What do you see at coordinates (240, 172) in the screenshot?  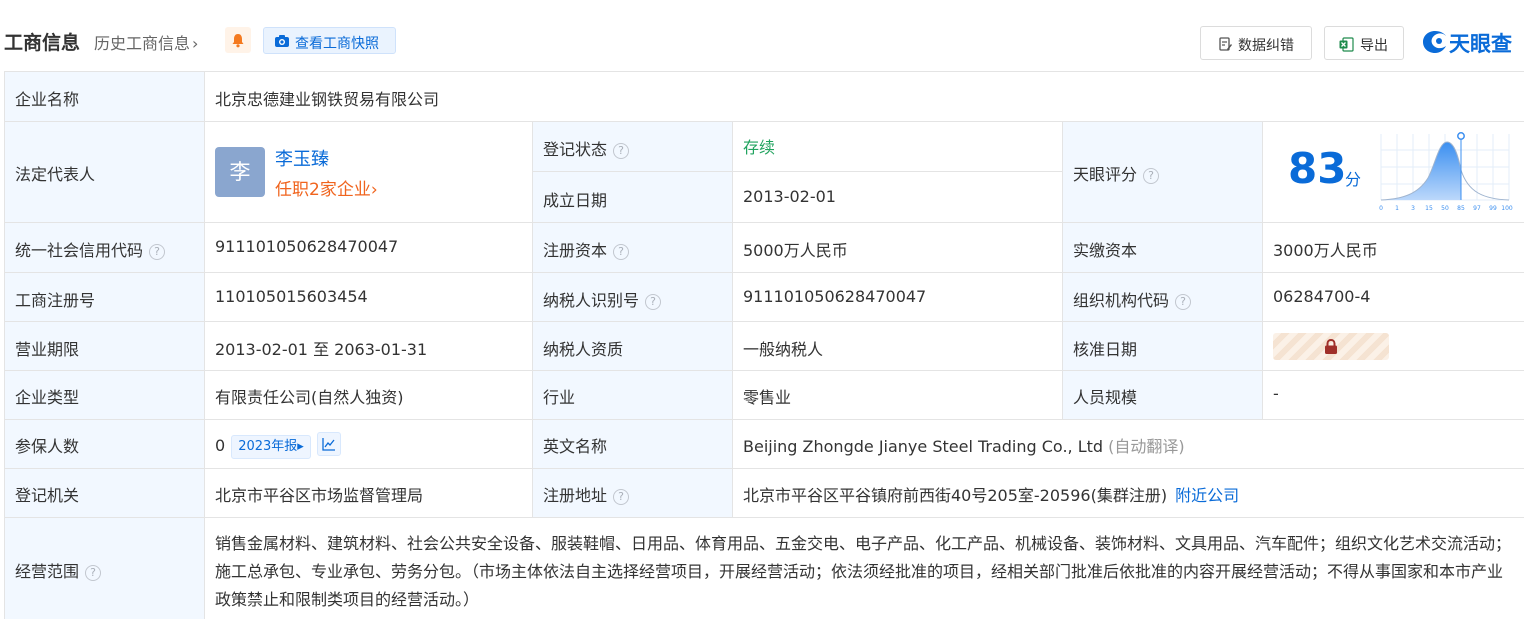 I see `avatar: 李` at bounding box center [240, 172].